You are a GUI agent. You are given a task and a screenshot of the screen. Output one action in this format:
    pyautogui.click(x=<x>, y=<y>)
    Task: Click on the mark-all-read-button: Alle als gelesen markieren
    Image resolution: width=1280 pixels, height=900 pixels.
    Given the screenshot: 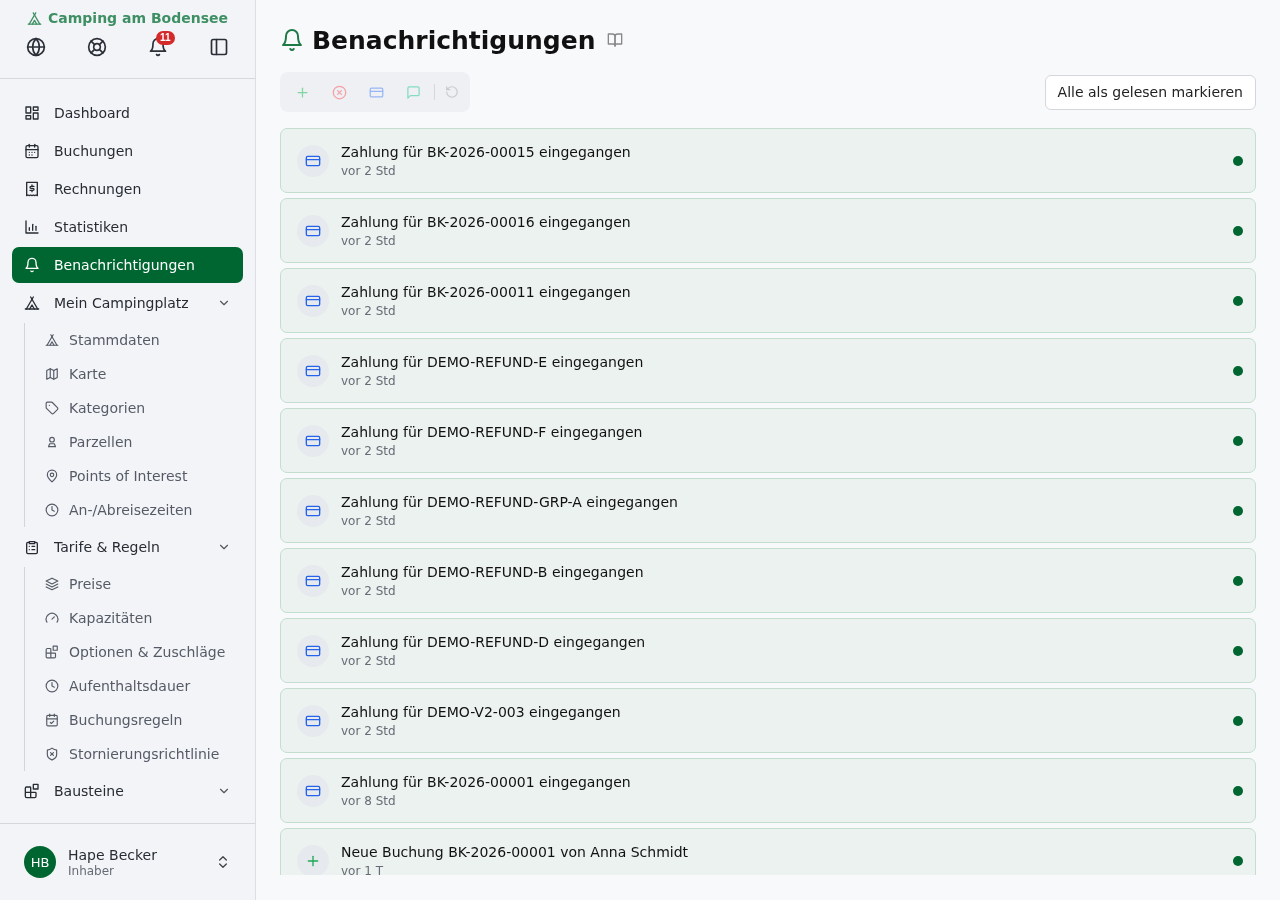 What is the action you would take?
    pyautogui.click(x=1150, y=92)
    